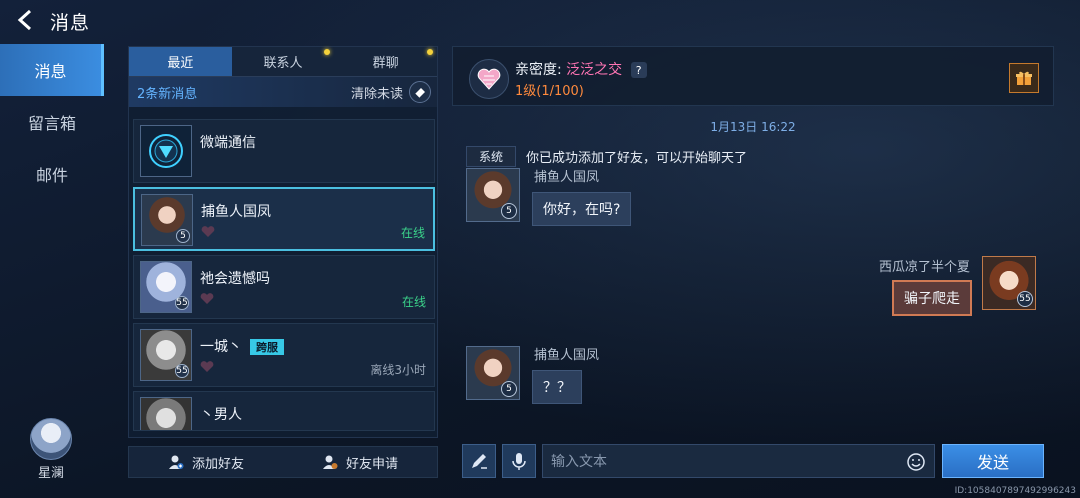 The width and height of the screenshot is (1080, 498). Describe the element at coordinates (371, 464) in the screenshot. I see `friend-request-label: 好友申请` at that location.